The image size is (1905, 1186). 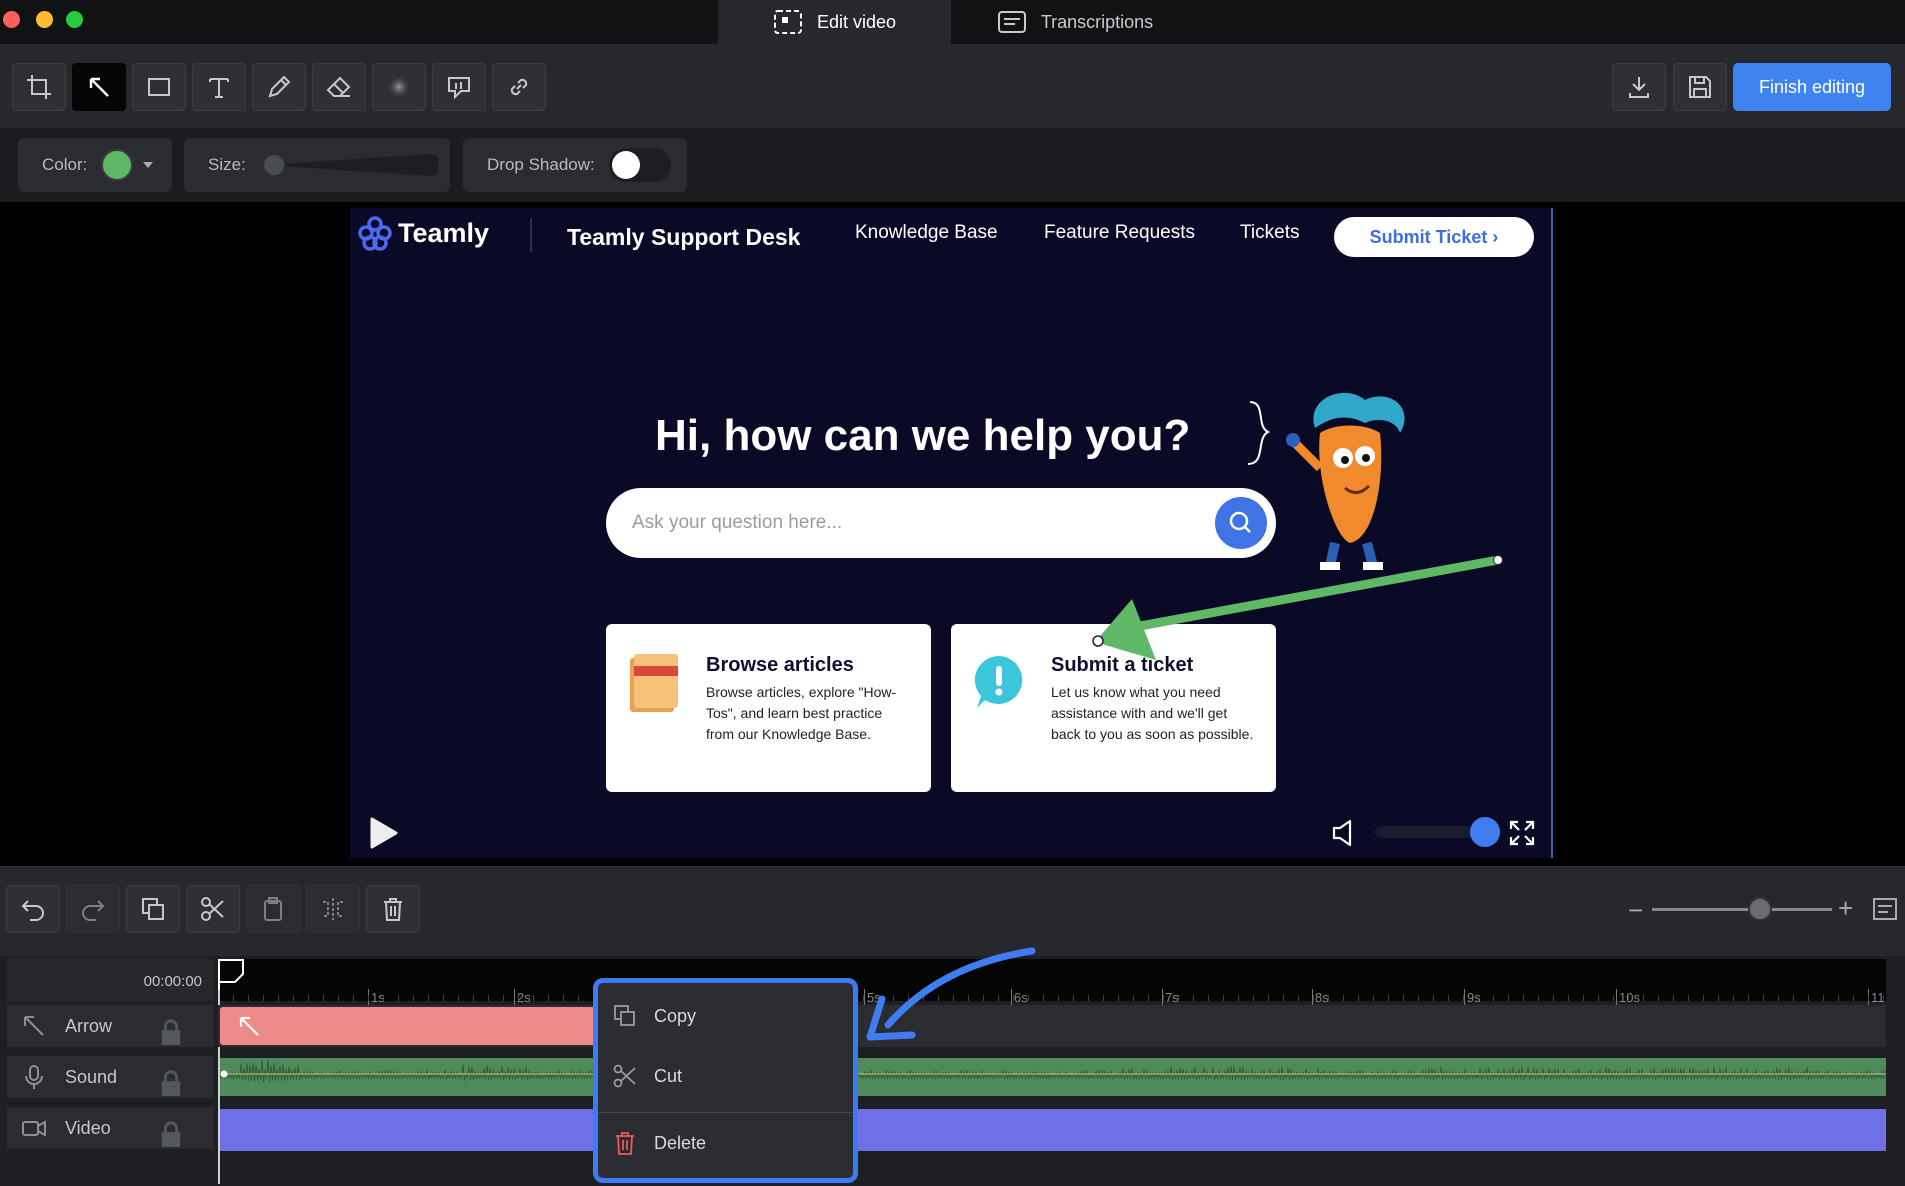 What do you see at coordinates (1700, 87) in the screenshot?
I see `save-button` at bounding box center [1700, 87].